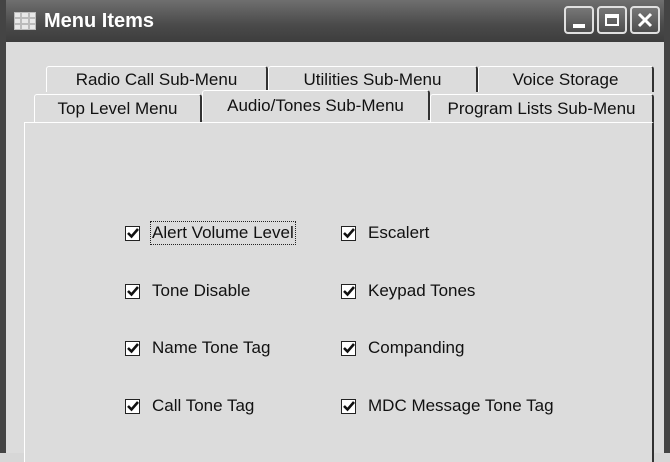 The image size is (670, 462). What do you see at coordinates (566, 79) in the screenshot?
I see `tab-voice-storage: Voice Storage` at bounding box center [566, 79].